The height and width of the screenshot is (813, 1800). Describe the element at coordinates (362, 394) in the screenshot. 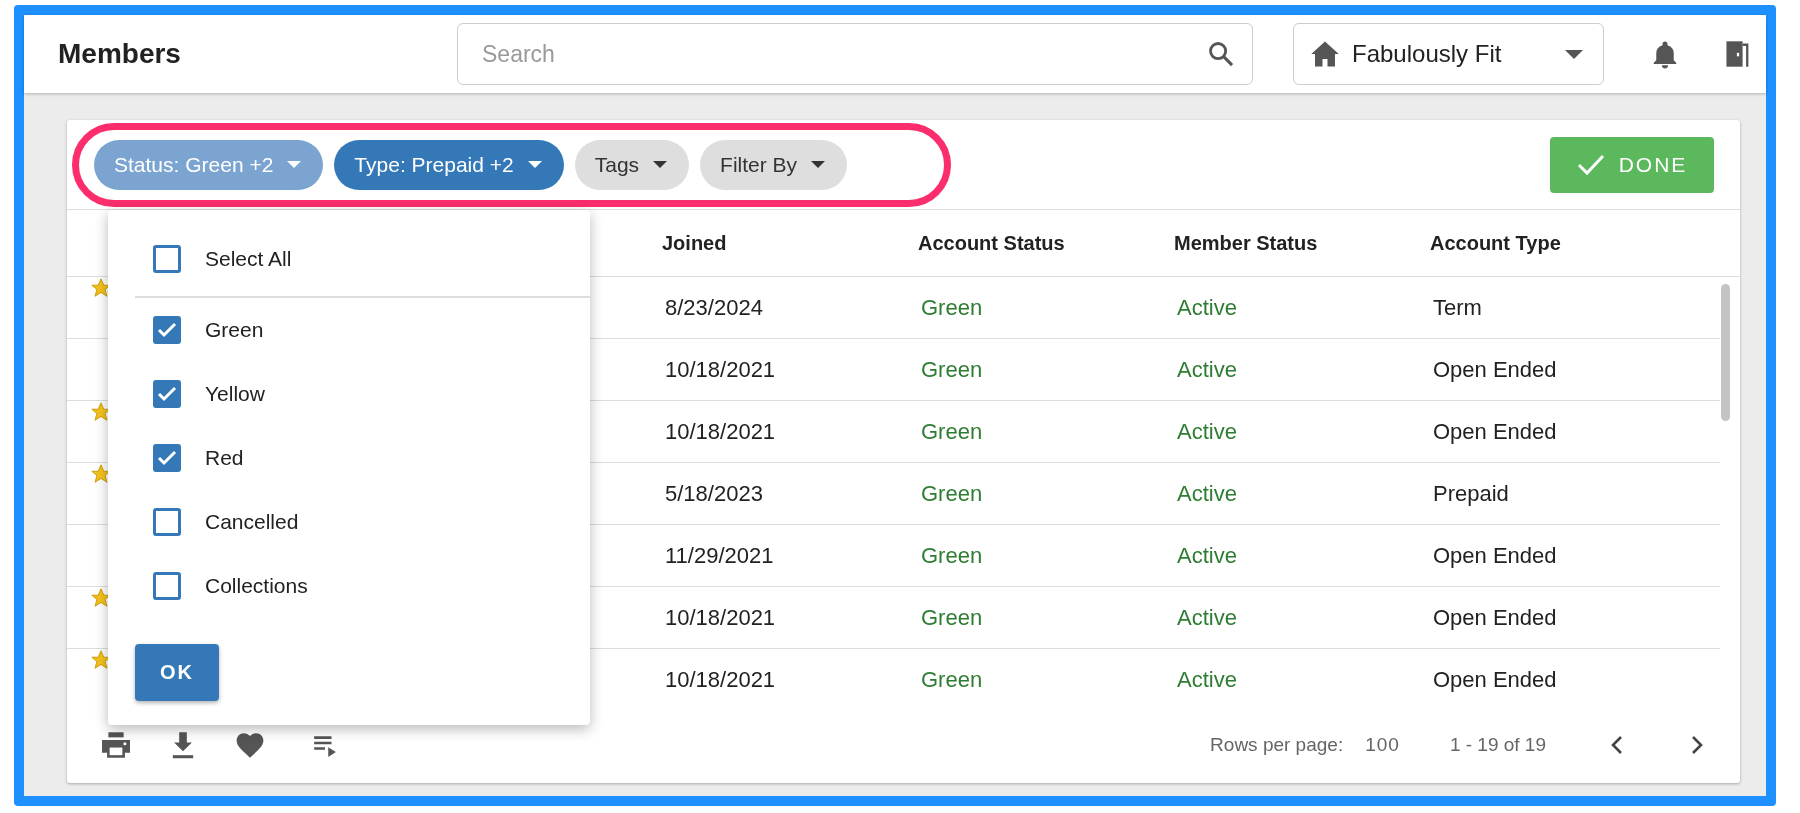

I see `status-option: Yellow` at that location.